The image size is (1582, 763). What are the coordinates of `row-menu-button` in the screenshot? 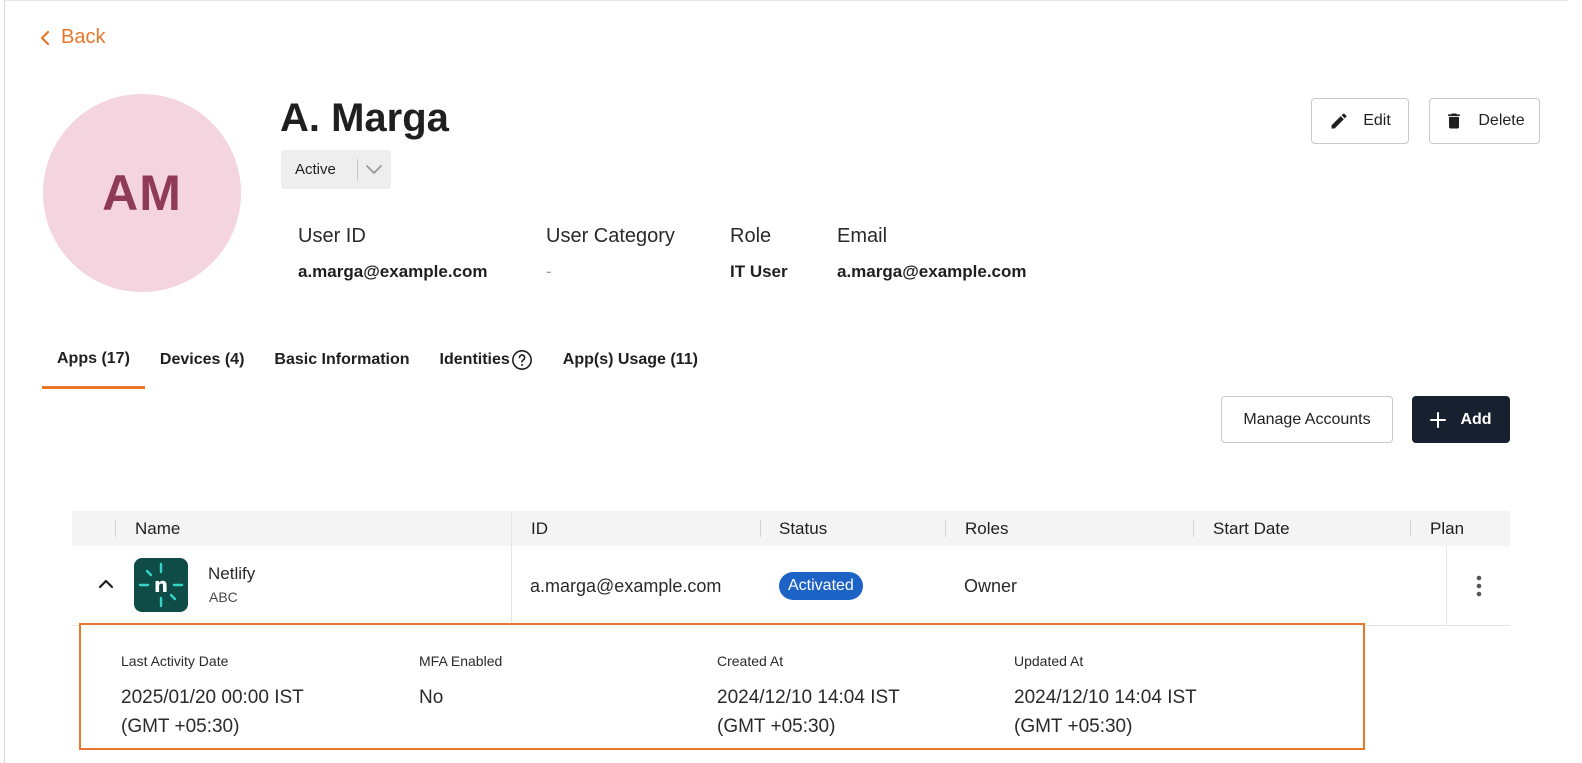 It's located at (1478, 585).